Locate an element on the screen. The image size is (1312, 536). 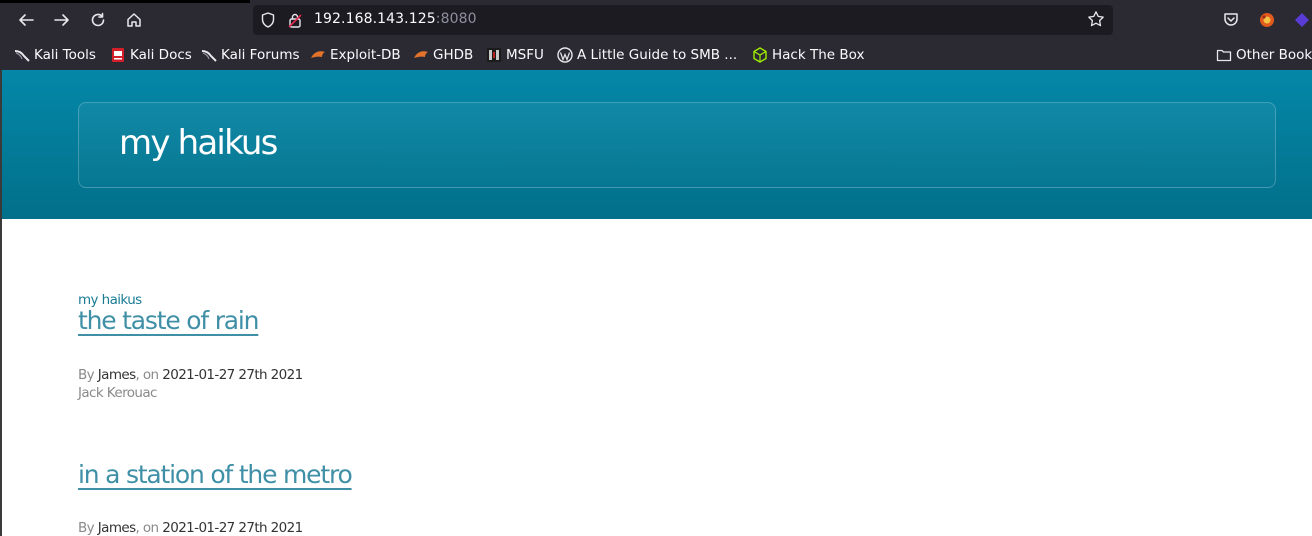
insecure-lock-icon is located at coordinates (295, 20).